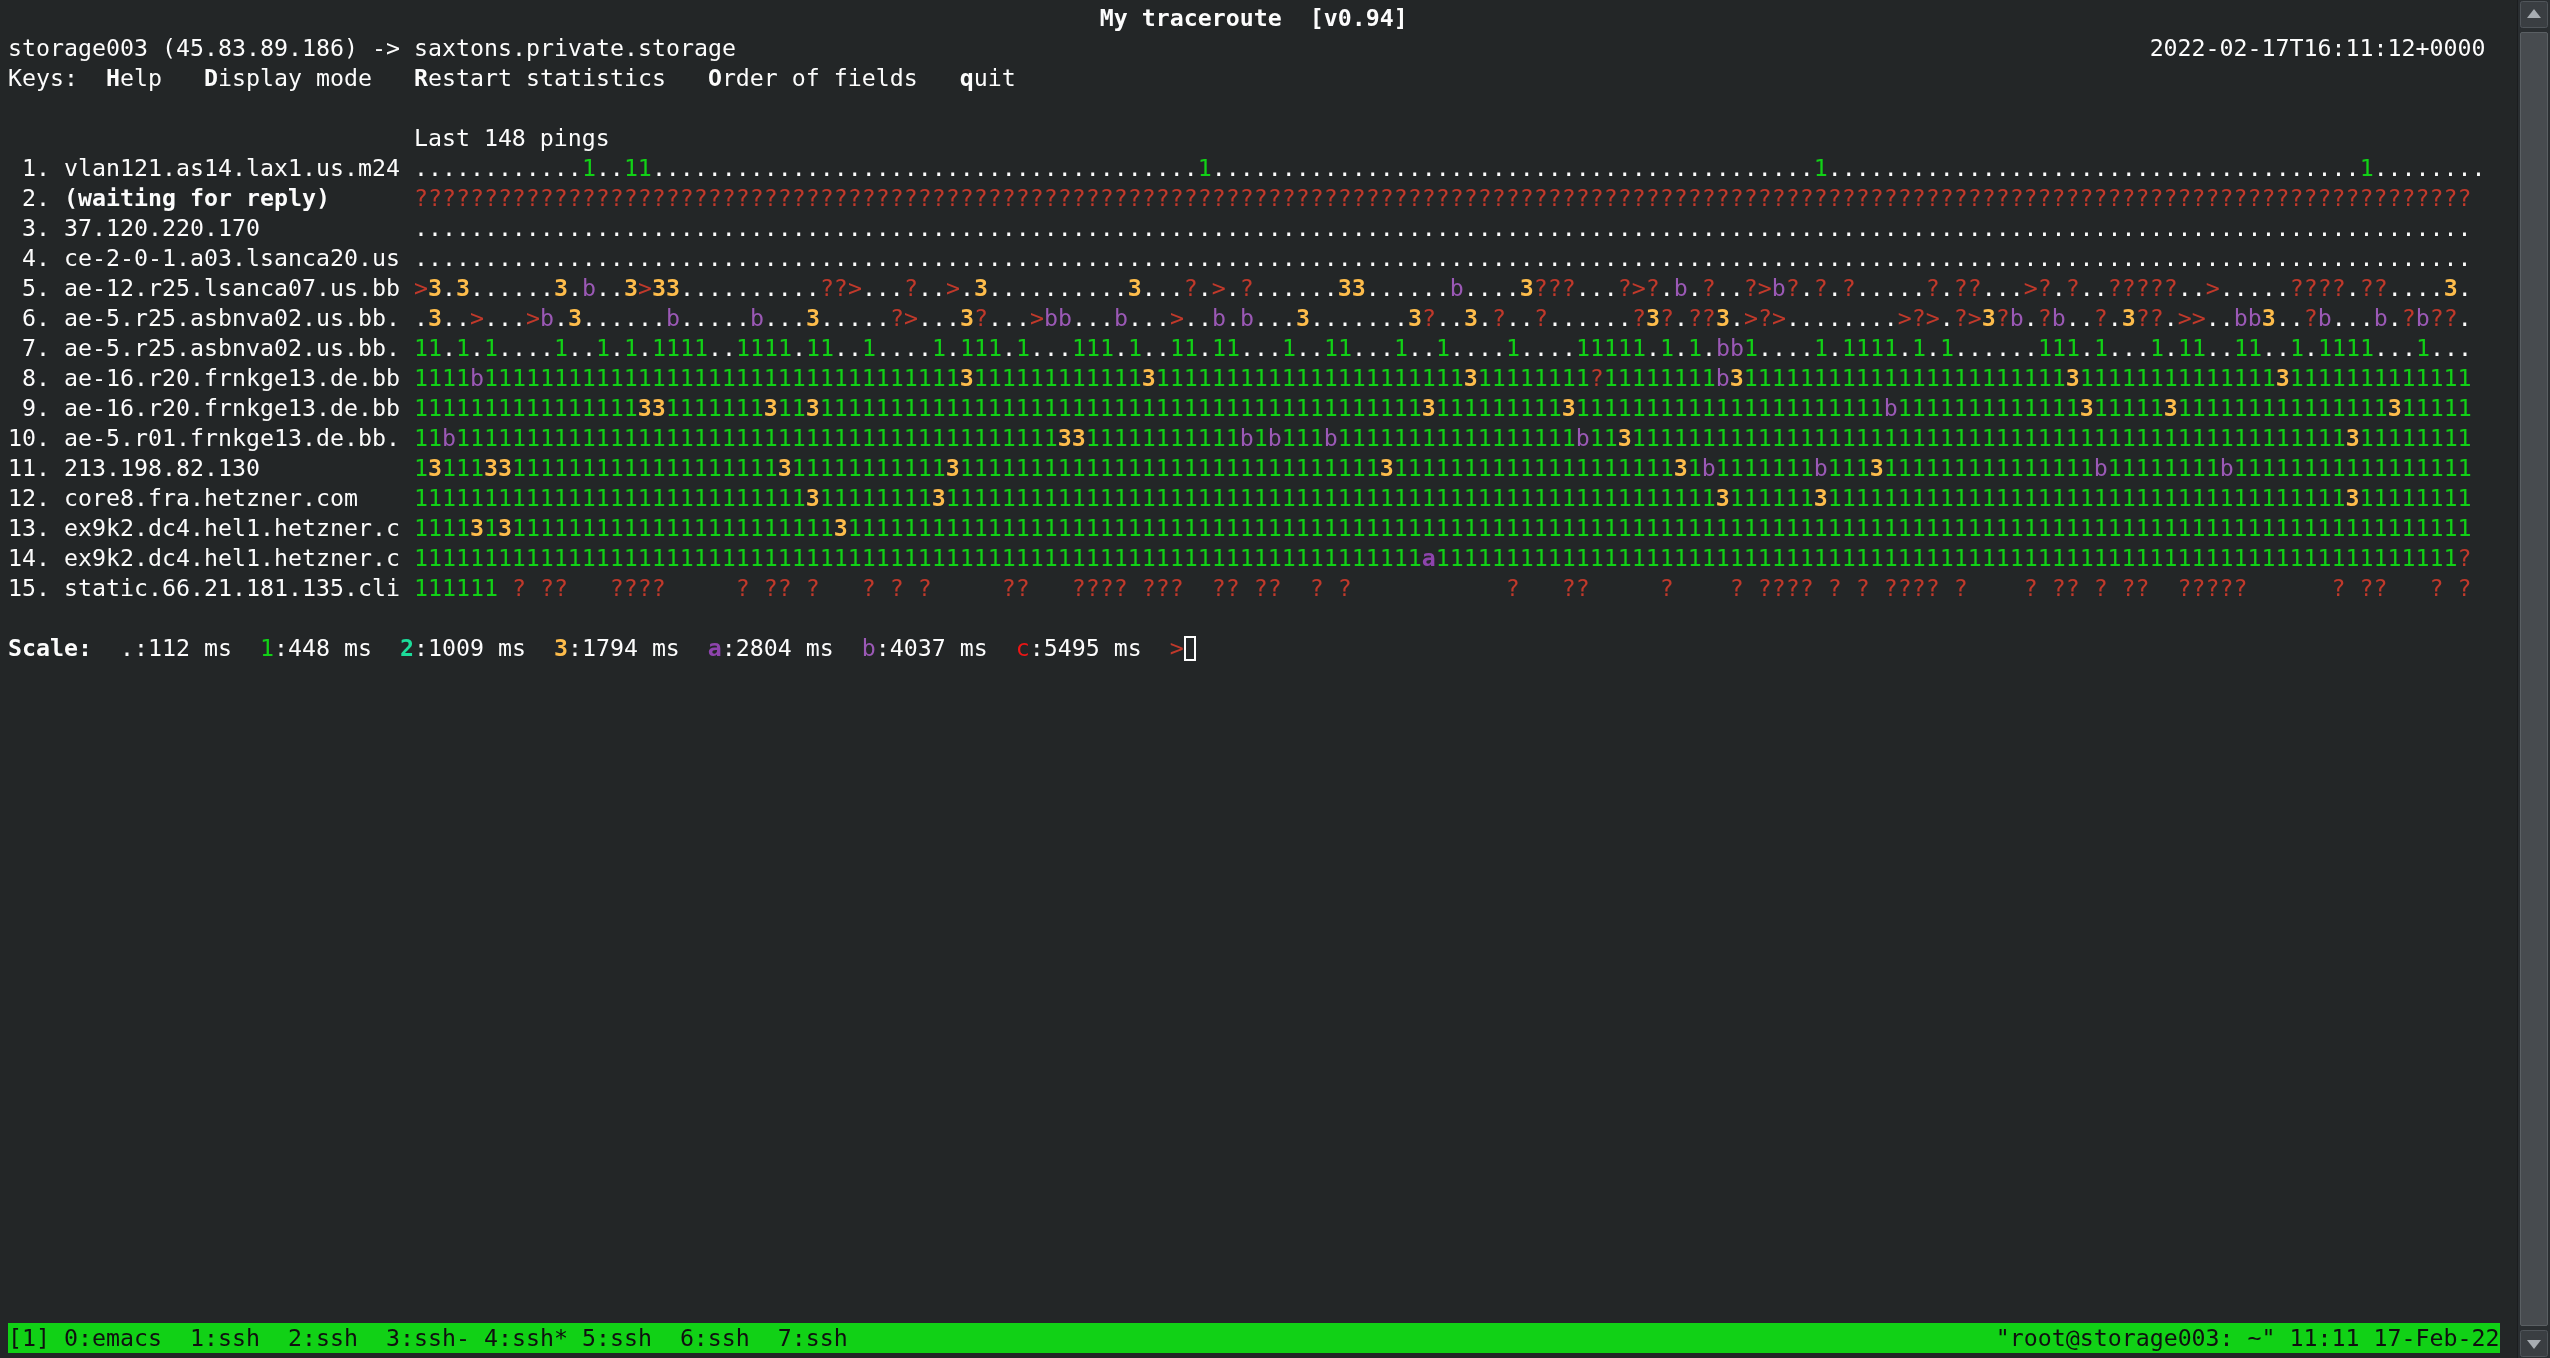  I want to click on scroll-up-icon, so click(2534, 14).